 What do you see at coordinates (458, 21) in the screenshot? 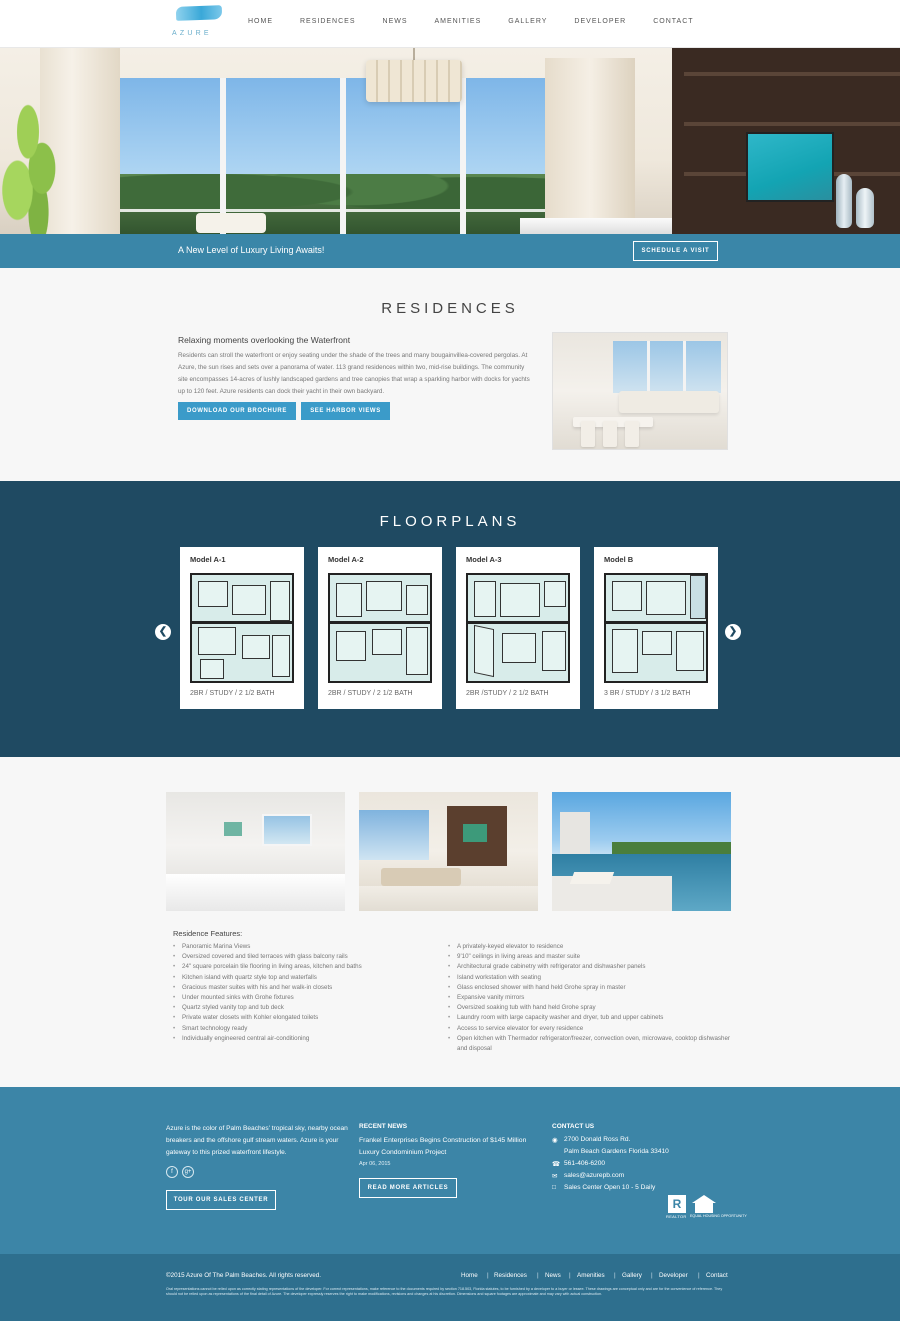
I see `nav-amenities: AMENITIES` at bounding box center [458, 21].